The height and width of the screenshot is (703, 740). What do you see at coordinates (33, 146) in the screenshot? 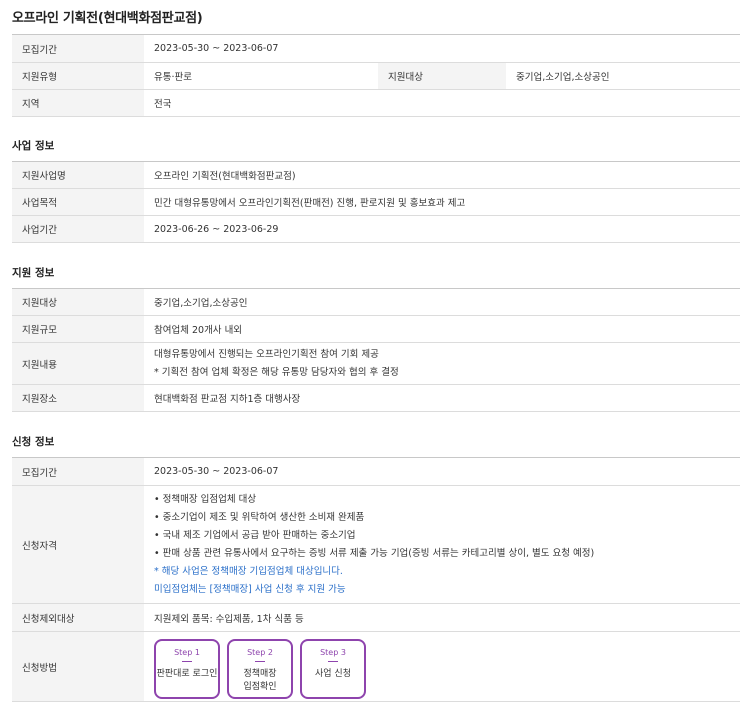
I see `business-info-title: 사업 정보` at bounding box center [33, 146].